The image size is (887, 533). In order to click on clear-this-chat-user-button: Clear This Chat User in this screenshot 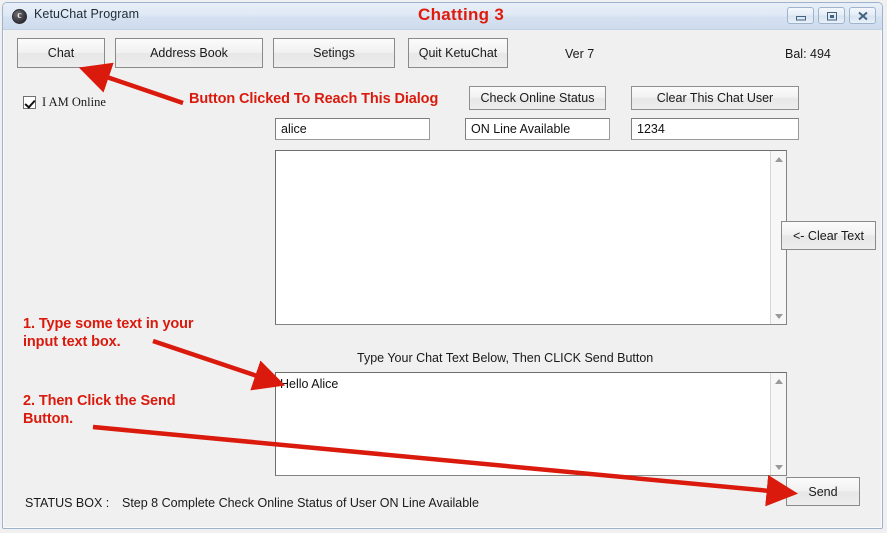, I will do `click(715, 98)`.